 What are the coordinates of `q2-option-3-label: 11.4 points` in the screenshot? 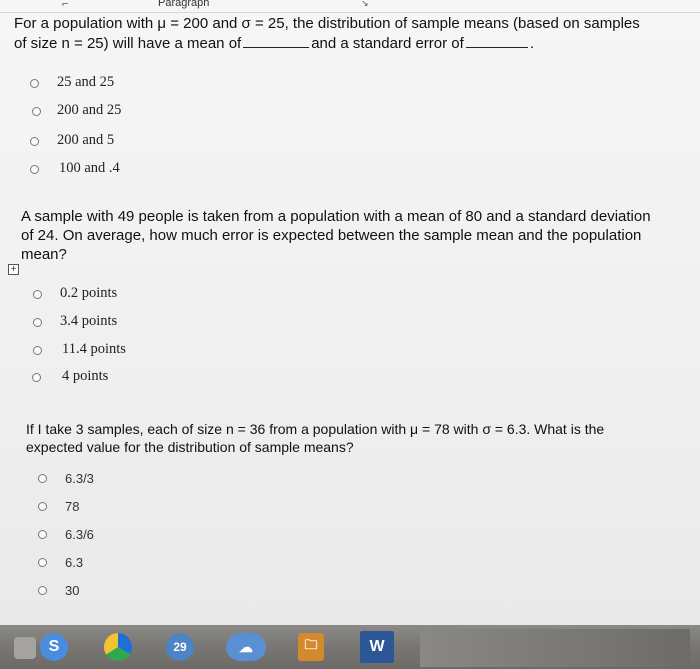 It's located at (94, 349).